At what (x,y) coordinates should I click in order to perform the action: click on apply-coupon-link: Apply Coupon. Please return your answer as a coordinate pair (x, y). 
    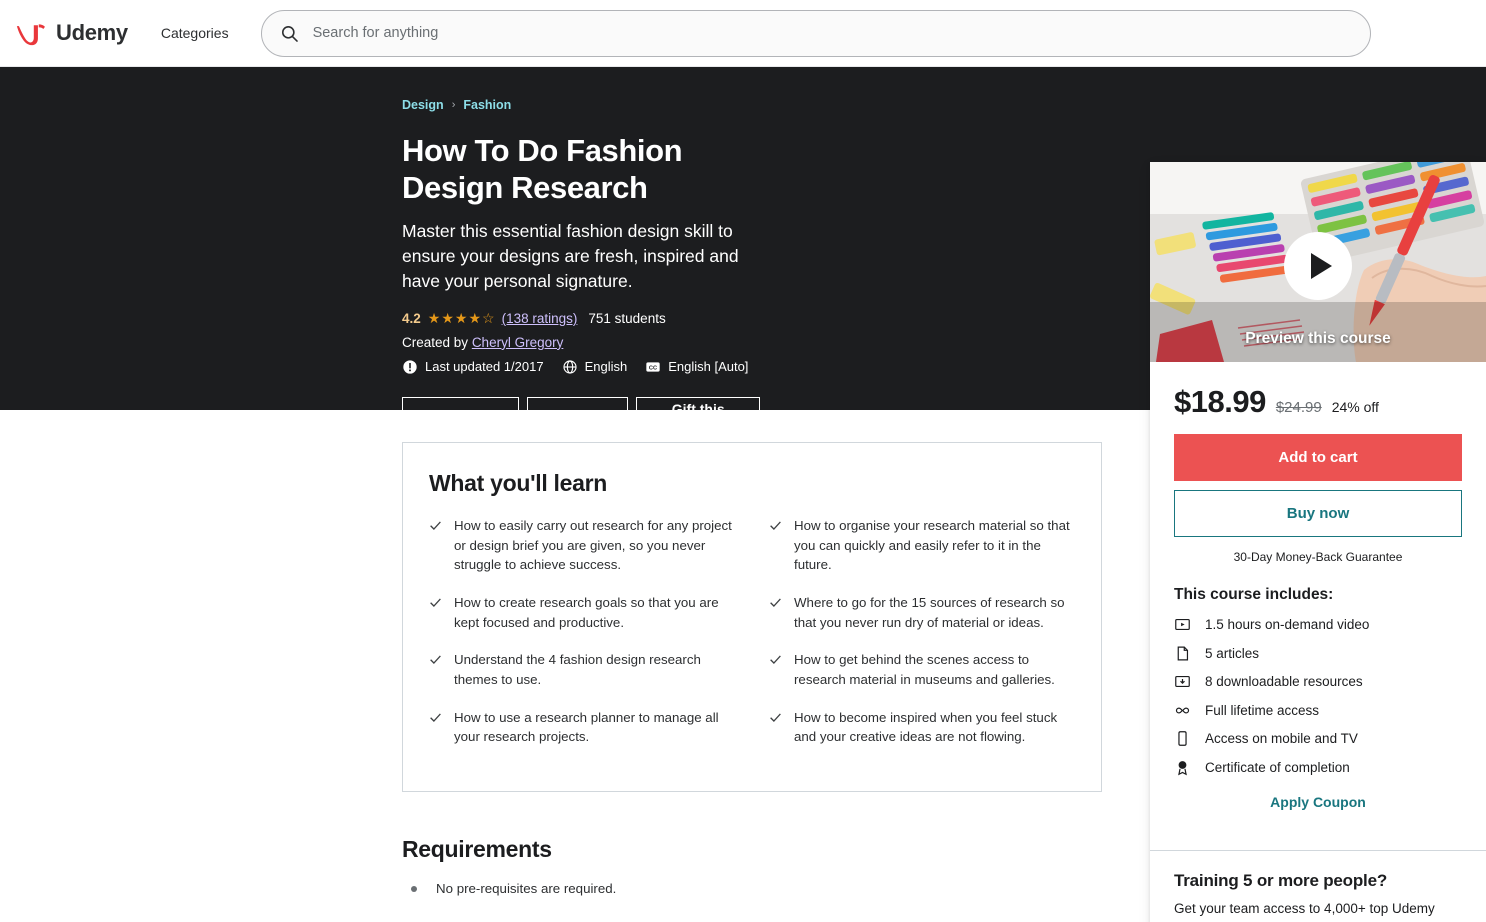
    Looking at the image, I should click on (1318, 802).